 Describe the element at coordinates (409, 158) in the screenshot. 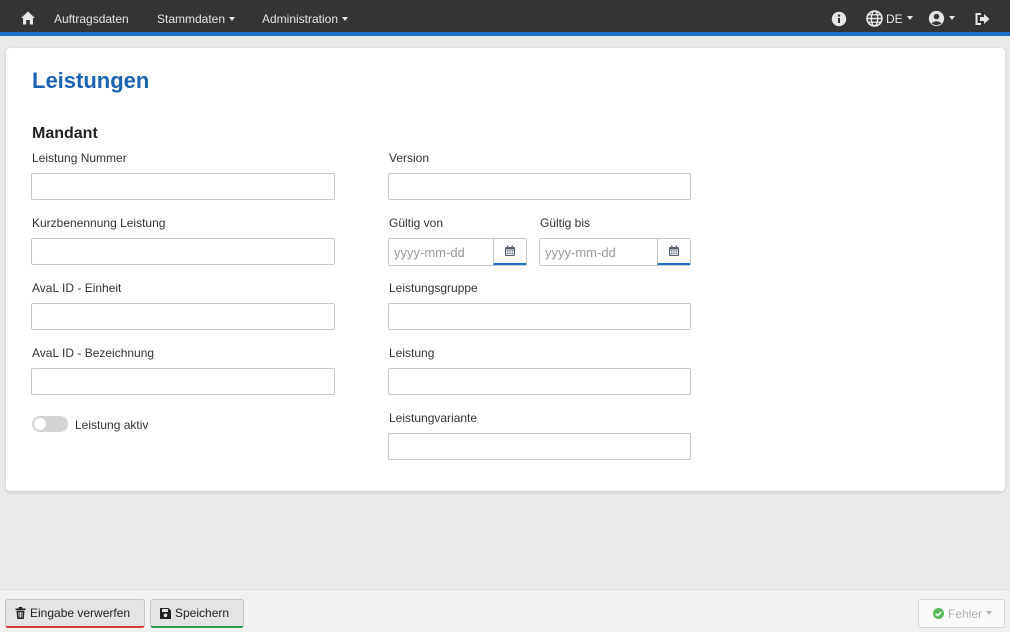

I see `version-label: Version` at that location.